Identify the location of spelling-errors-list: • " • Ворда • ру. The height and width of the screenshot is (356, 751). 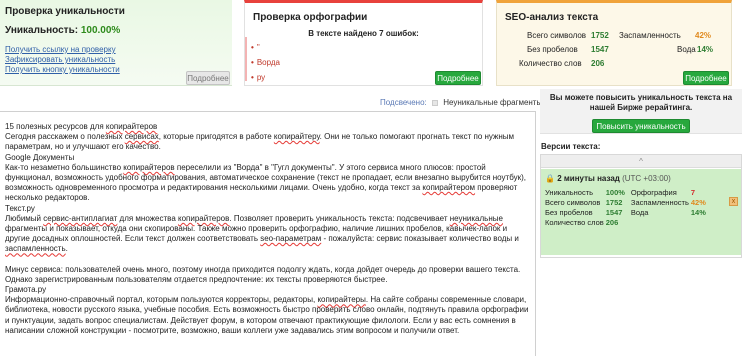
(341, 62).